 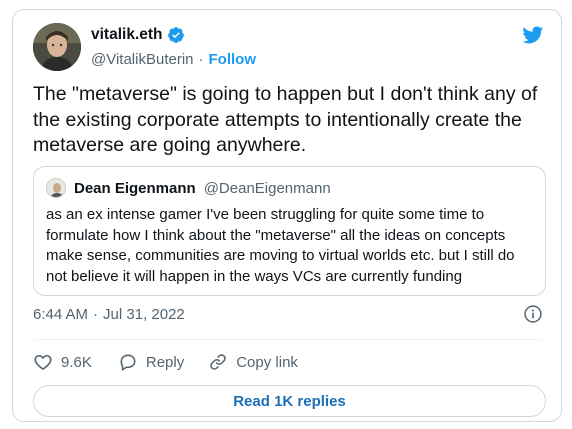 I want to click on divider, so click(x=287, y=339).